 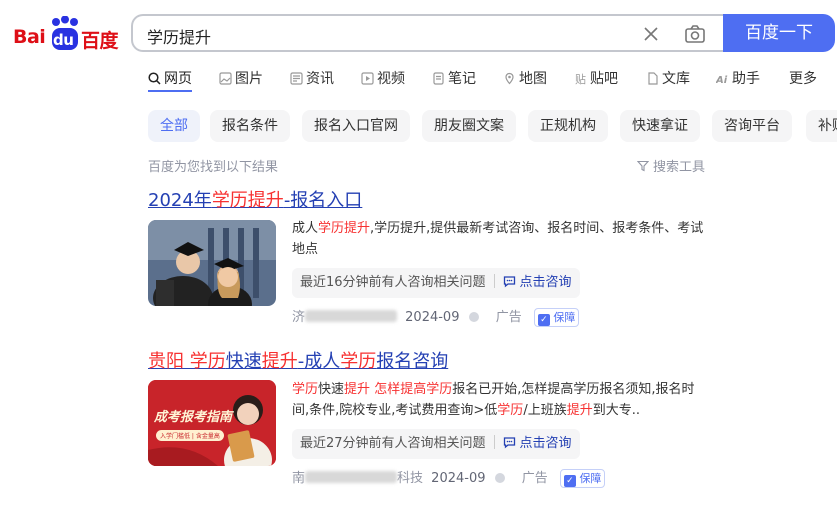 What do you see at coordinates (241, 78) in the screenshot?
I see `tab-images: 图片` at bounding box center [241, 78].